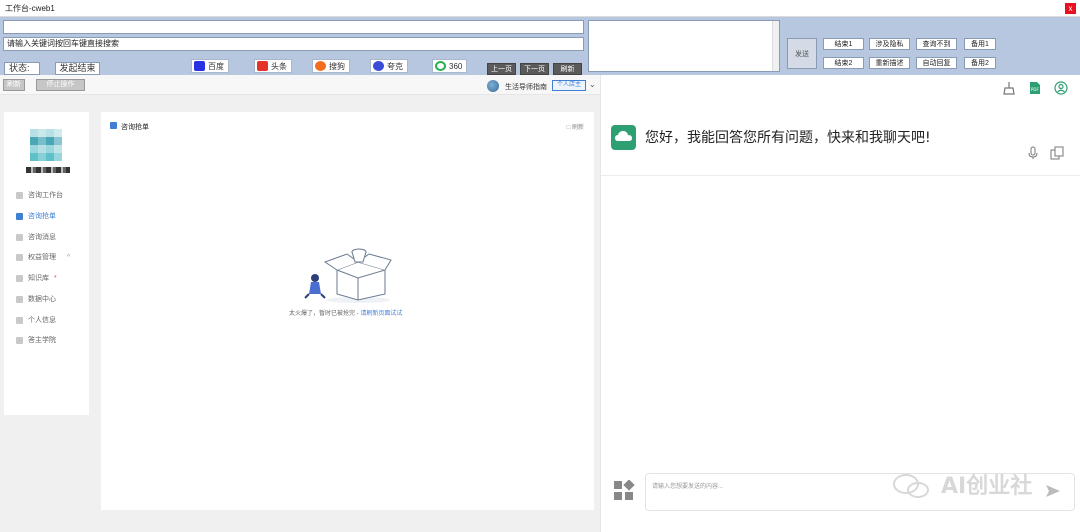 The image size is (1080, 532). Describe the element at coordinates (567, 69) in the screenshot. I see `refresh-page-button: 刷新` at that location.